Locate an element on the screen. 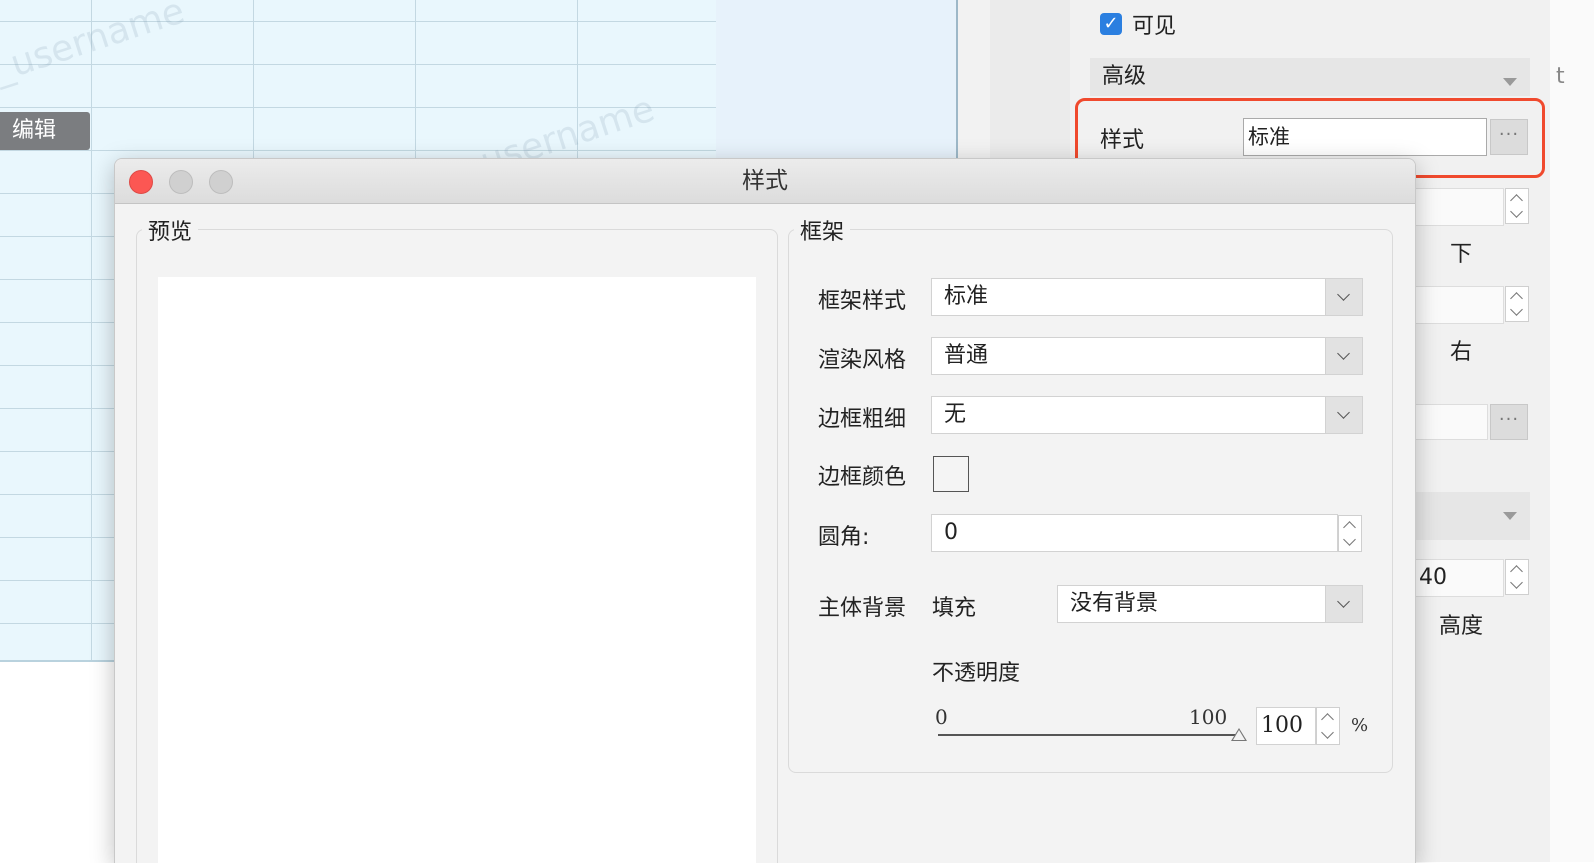  panel-field-input is located at coordinates (1451, 422).